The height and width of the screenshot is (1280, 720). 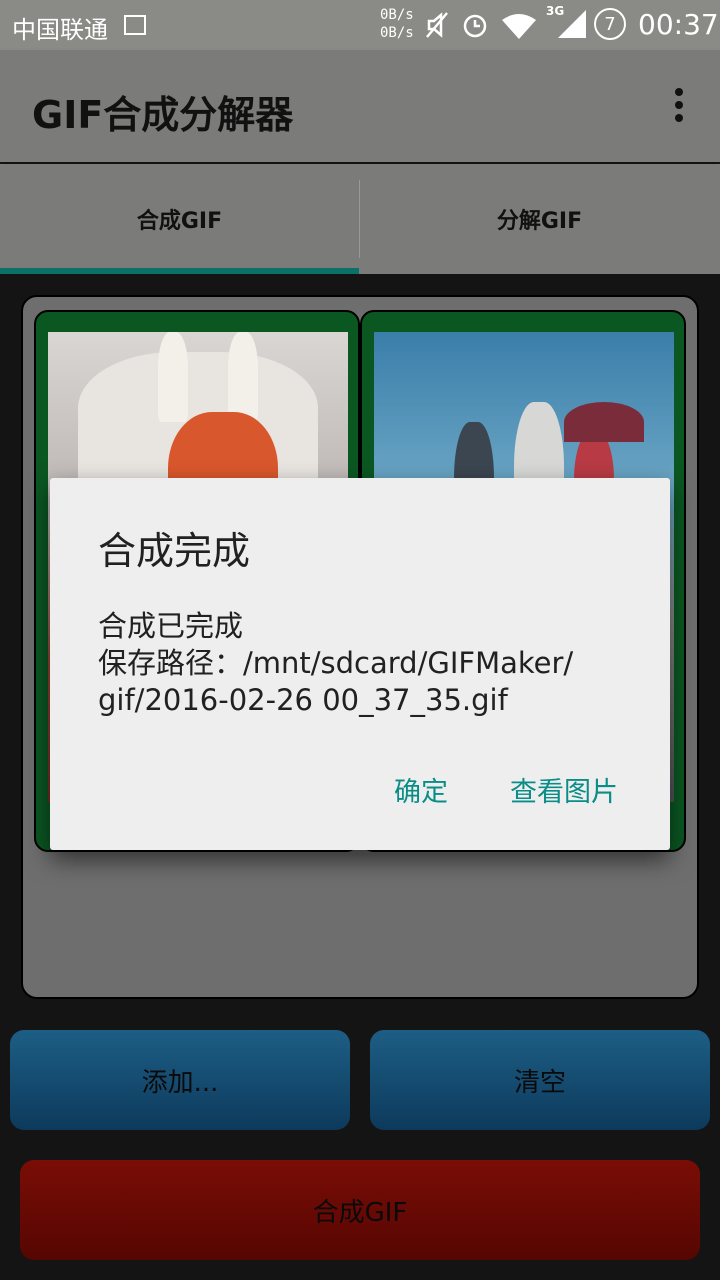 What do you see at coordinates (174, 551) in the screenshot?
I see `dialog-title: 合成完成` at bounding box center [174, 551].